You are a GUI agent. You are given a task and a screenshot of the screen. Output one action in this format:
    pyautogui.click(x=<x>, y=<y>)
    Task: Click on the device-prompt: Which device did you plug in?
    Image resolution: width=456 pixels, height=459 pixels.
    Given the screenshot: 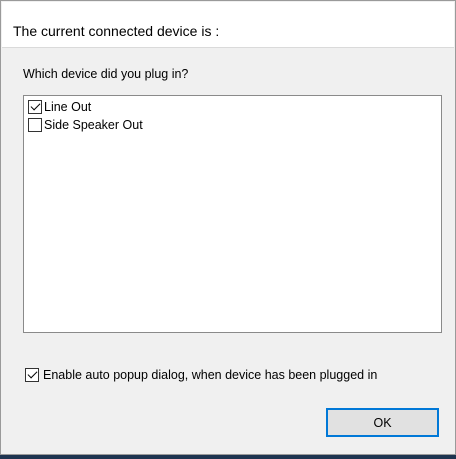 What is the action you would take?
    pyautogui.click(x=106, y=74)
    